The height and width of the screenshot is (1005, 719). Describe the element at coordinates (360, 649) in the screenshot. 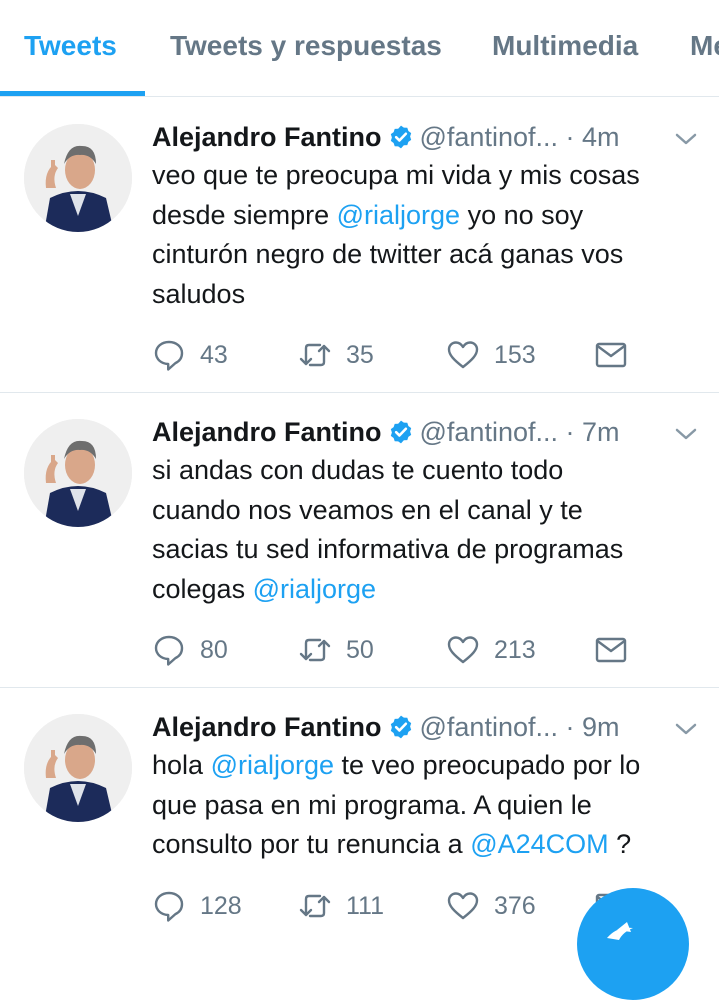

I see `retweet-count: 50` at that location.